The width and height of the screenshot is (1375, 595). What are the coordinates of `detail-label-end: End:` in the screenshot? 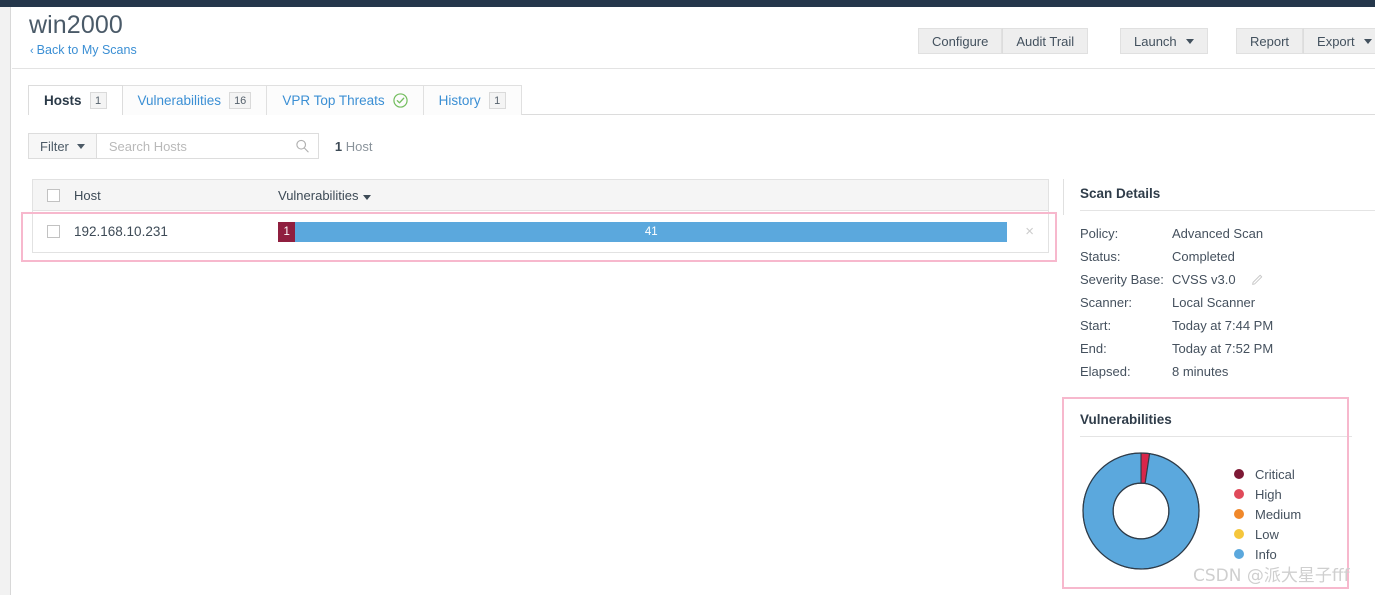 It's located at (1093, 348).